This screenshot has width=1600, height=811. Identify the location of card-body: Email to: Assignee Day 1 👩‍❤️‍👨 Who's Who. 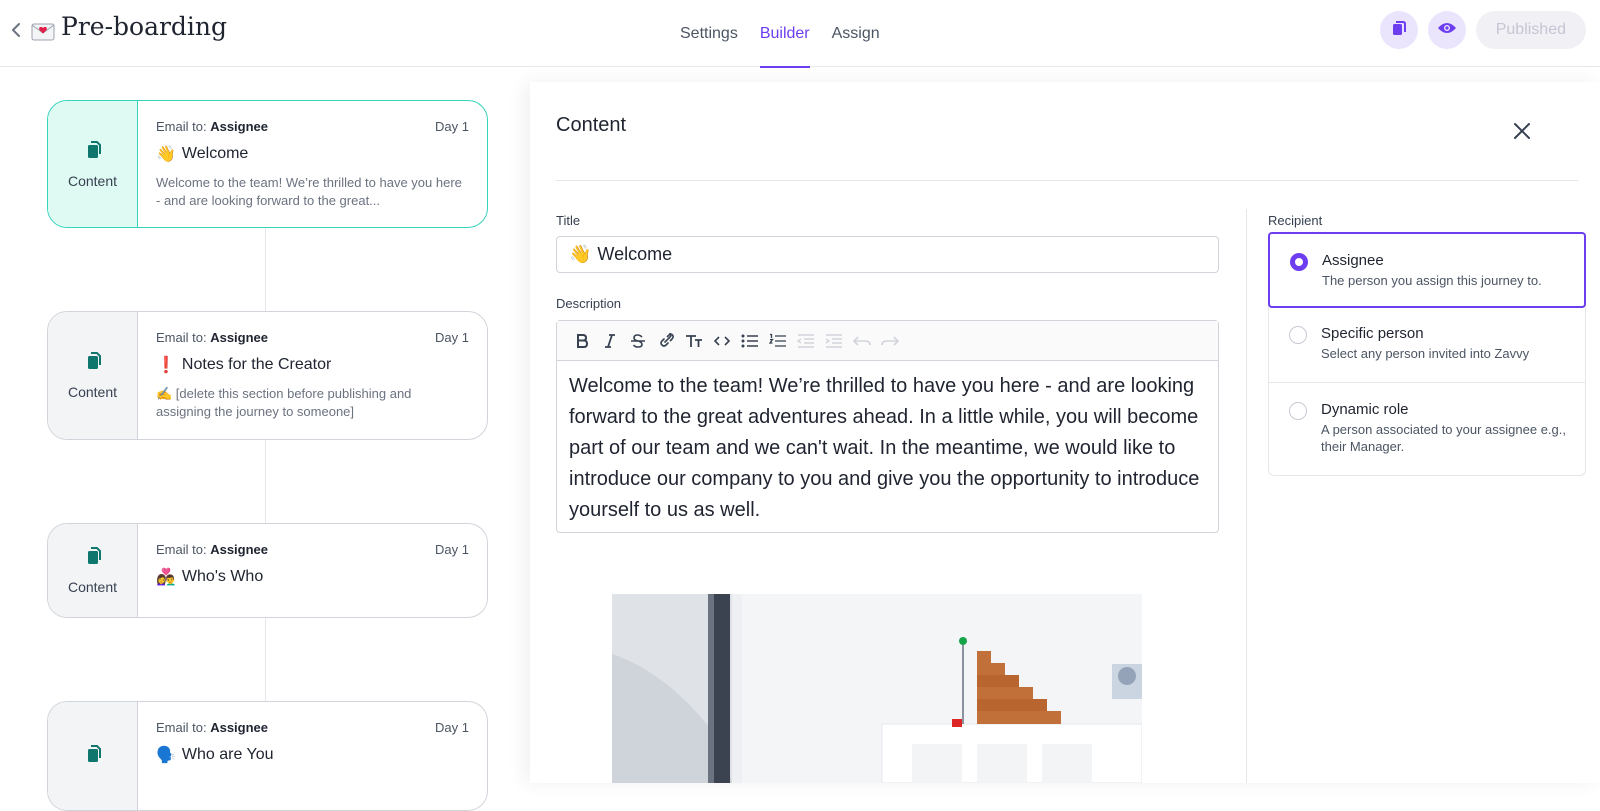
(312, 570).